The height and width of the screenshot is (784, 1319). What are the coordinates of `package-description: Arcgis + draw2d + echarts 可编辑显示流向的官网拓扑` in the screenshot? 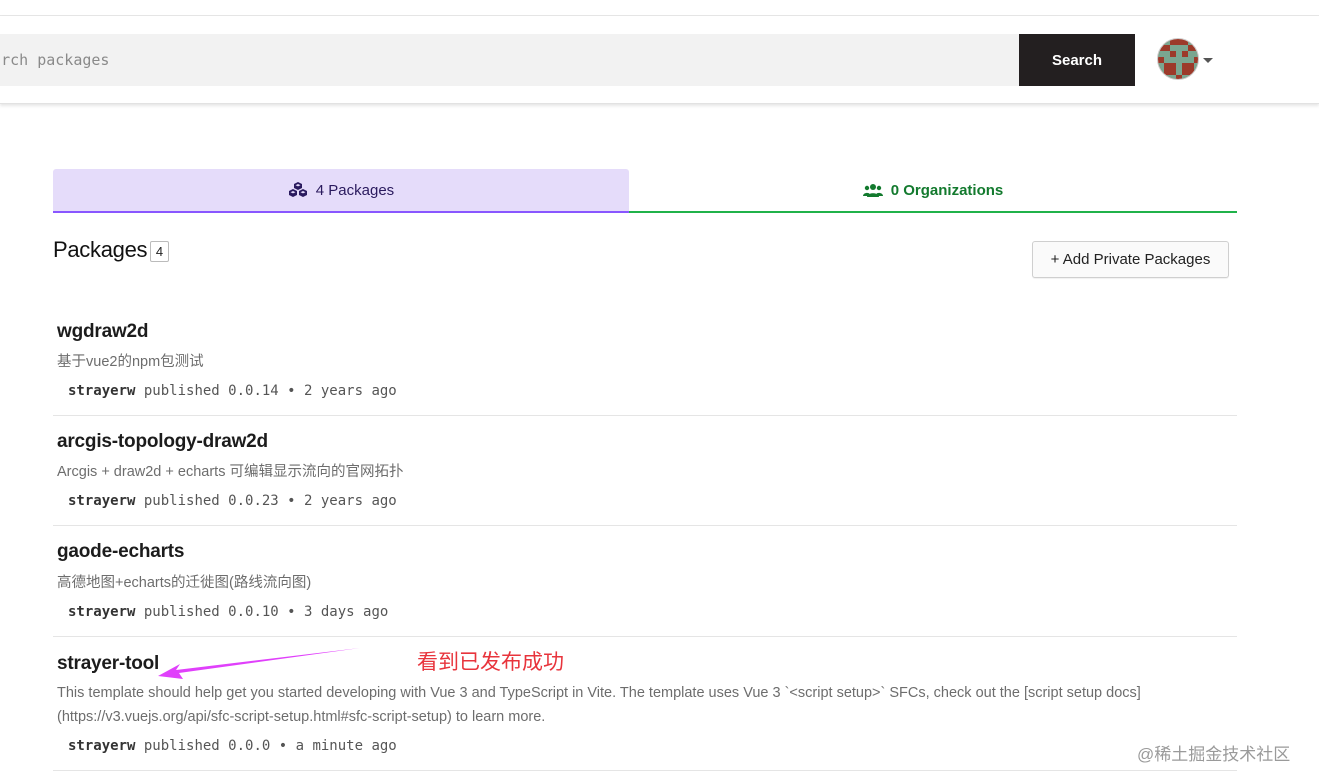 It's located at (230, 472).